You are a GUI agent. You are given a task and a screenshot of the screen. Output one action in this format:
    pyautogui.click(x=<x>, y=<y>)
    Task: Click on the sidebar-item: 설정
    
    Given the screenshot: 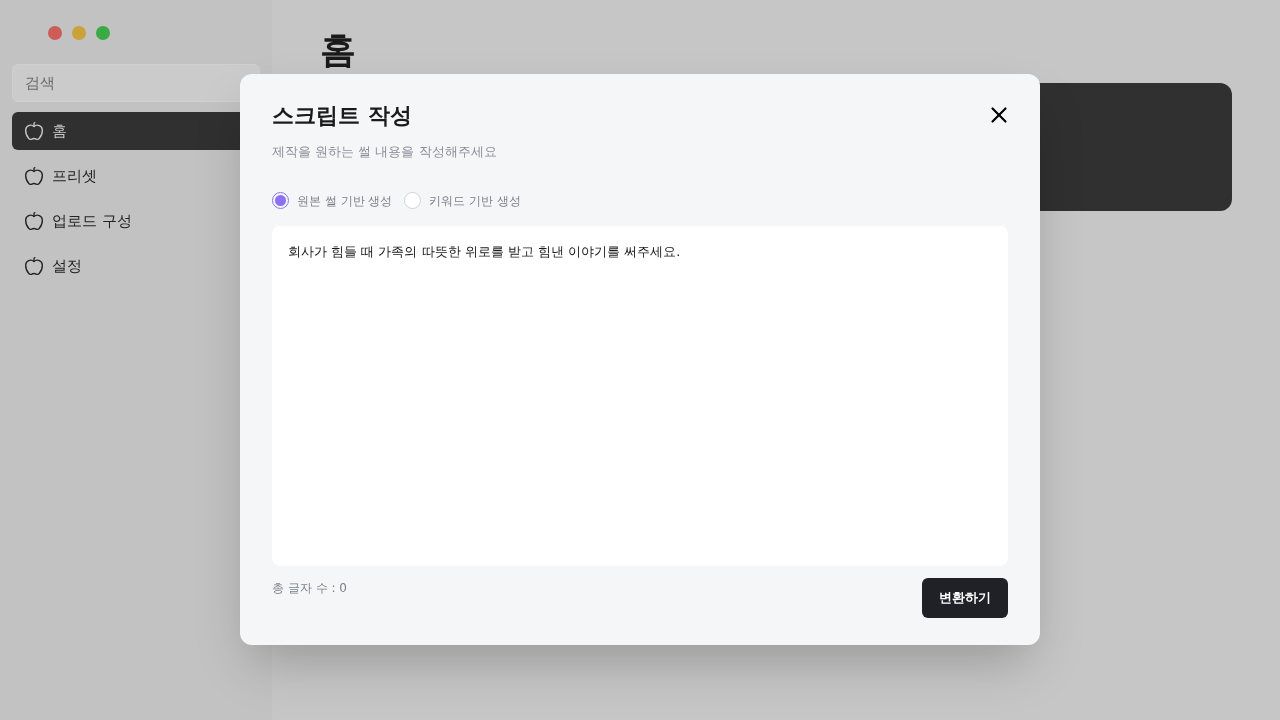 What is the action you would take?
    pyautogui.click(x=136, y=266)
    